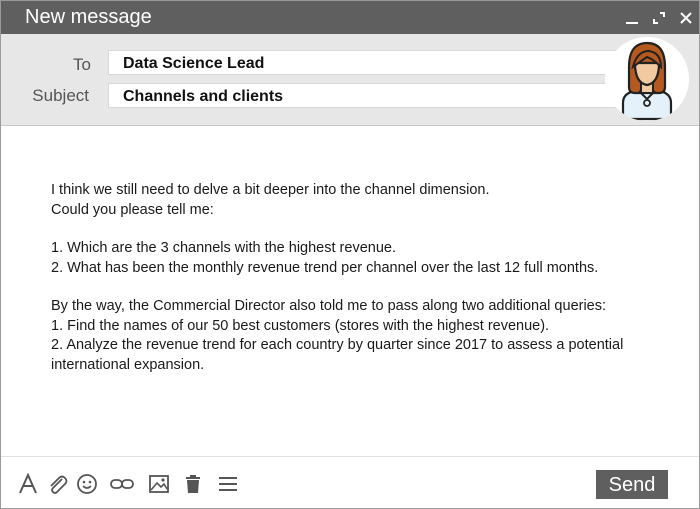  What do you see at coordinates (368, 62) in the screenshot?
I see `to-field: Data Science Lead` at bounding box center [368, 62].